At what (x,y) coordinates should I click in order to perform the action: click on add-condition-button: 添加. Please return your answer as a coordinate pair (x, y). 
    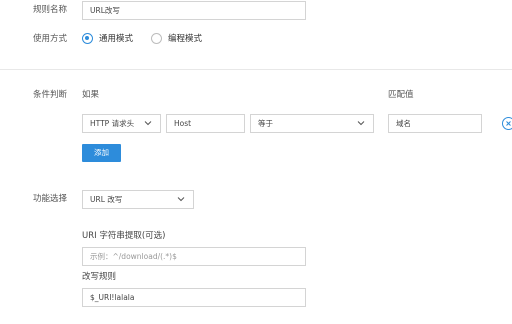
    Looking at the image, I should click on (101, 153).